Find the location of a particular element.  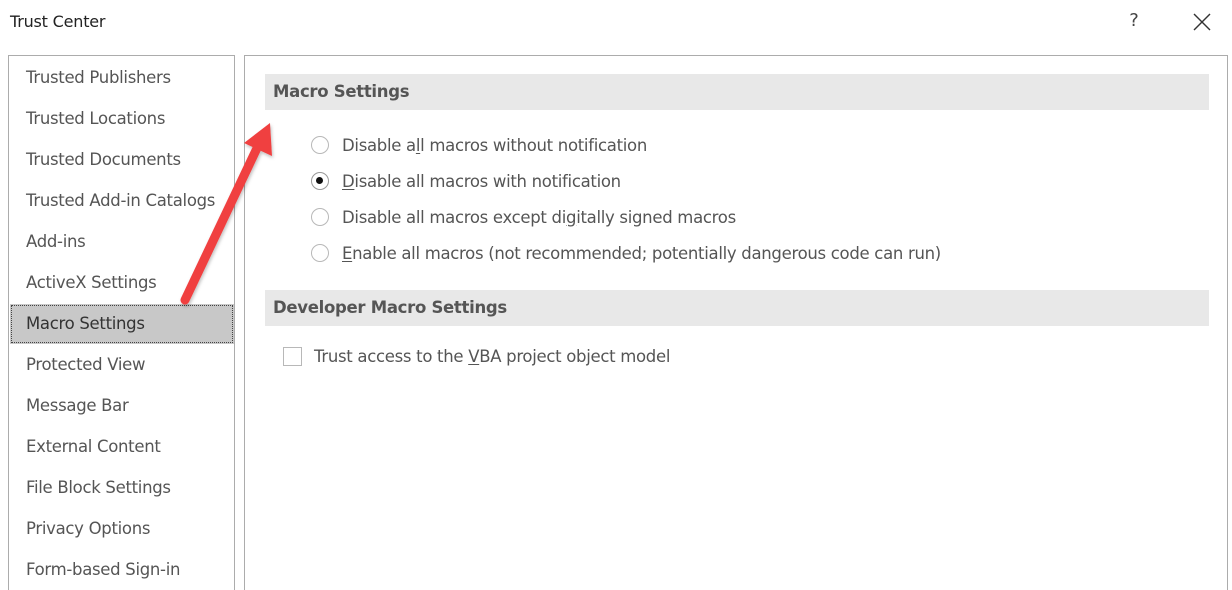

sidebar-item-message-bar: Message Bar is located at coordinates (122, 406).